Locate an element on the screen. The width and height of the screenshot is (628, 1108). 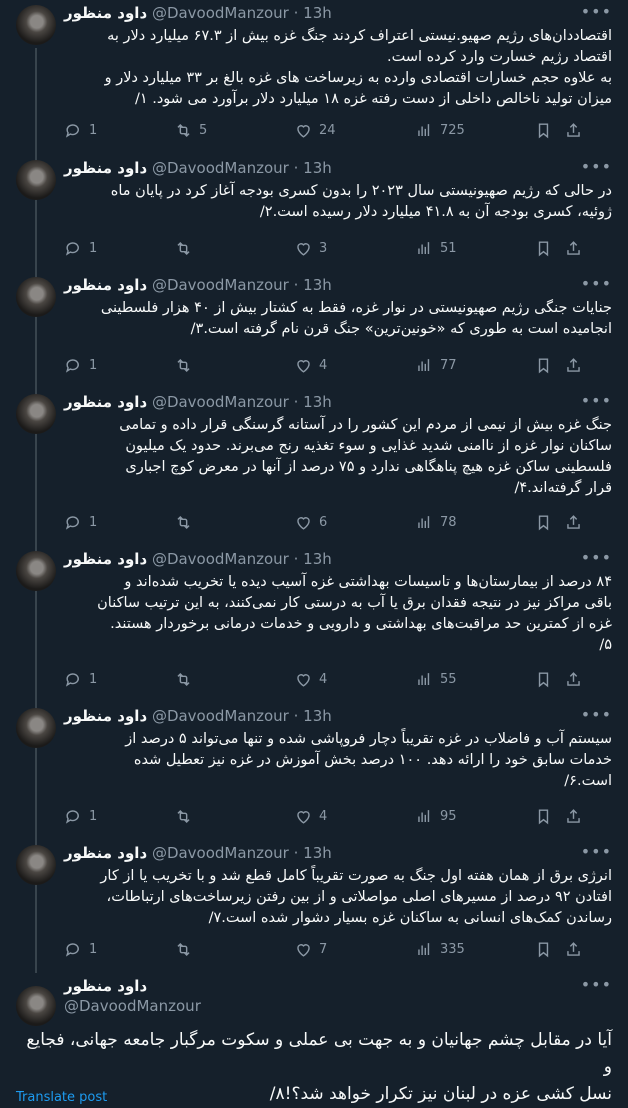
like-count: 4 is located at coordinates (323, 365).